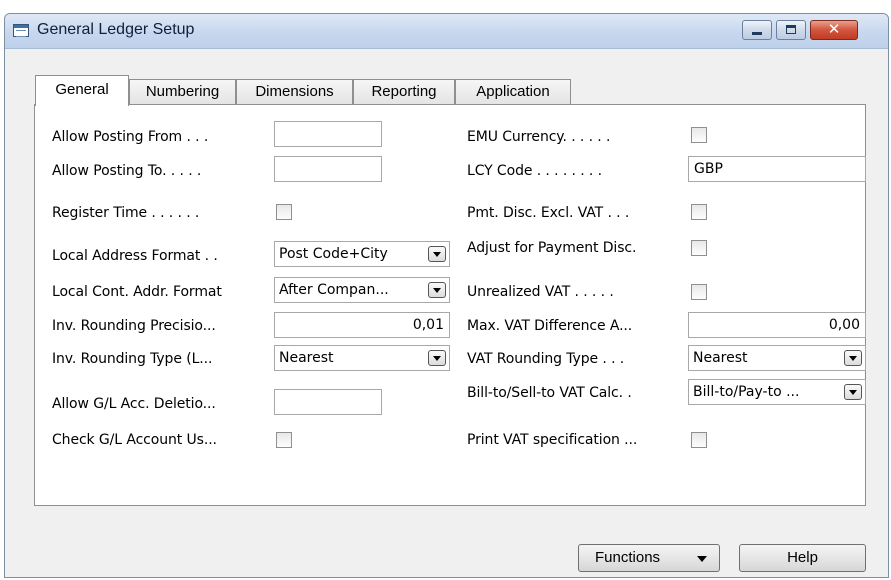  I want to click on bill-sell-vat-calc-label: Bill-to/Sell-to VAT Calc. ., so click(549, 393).